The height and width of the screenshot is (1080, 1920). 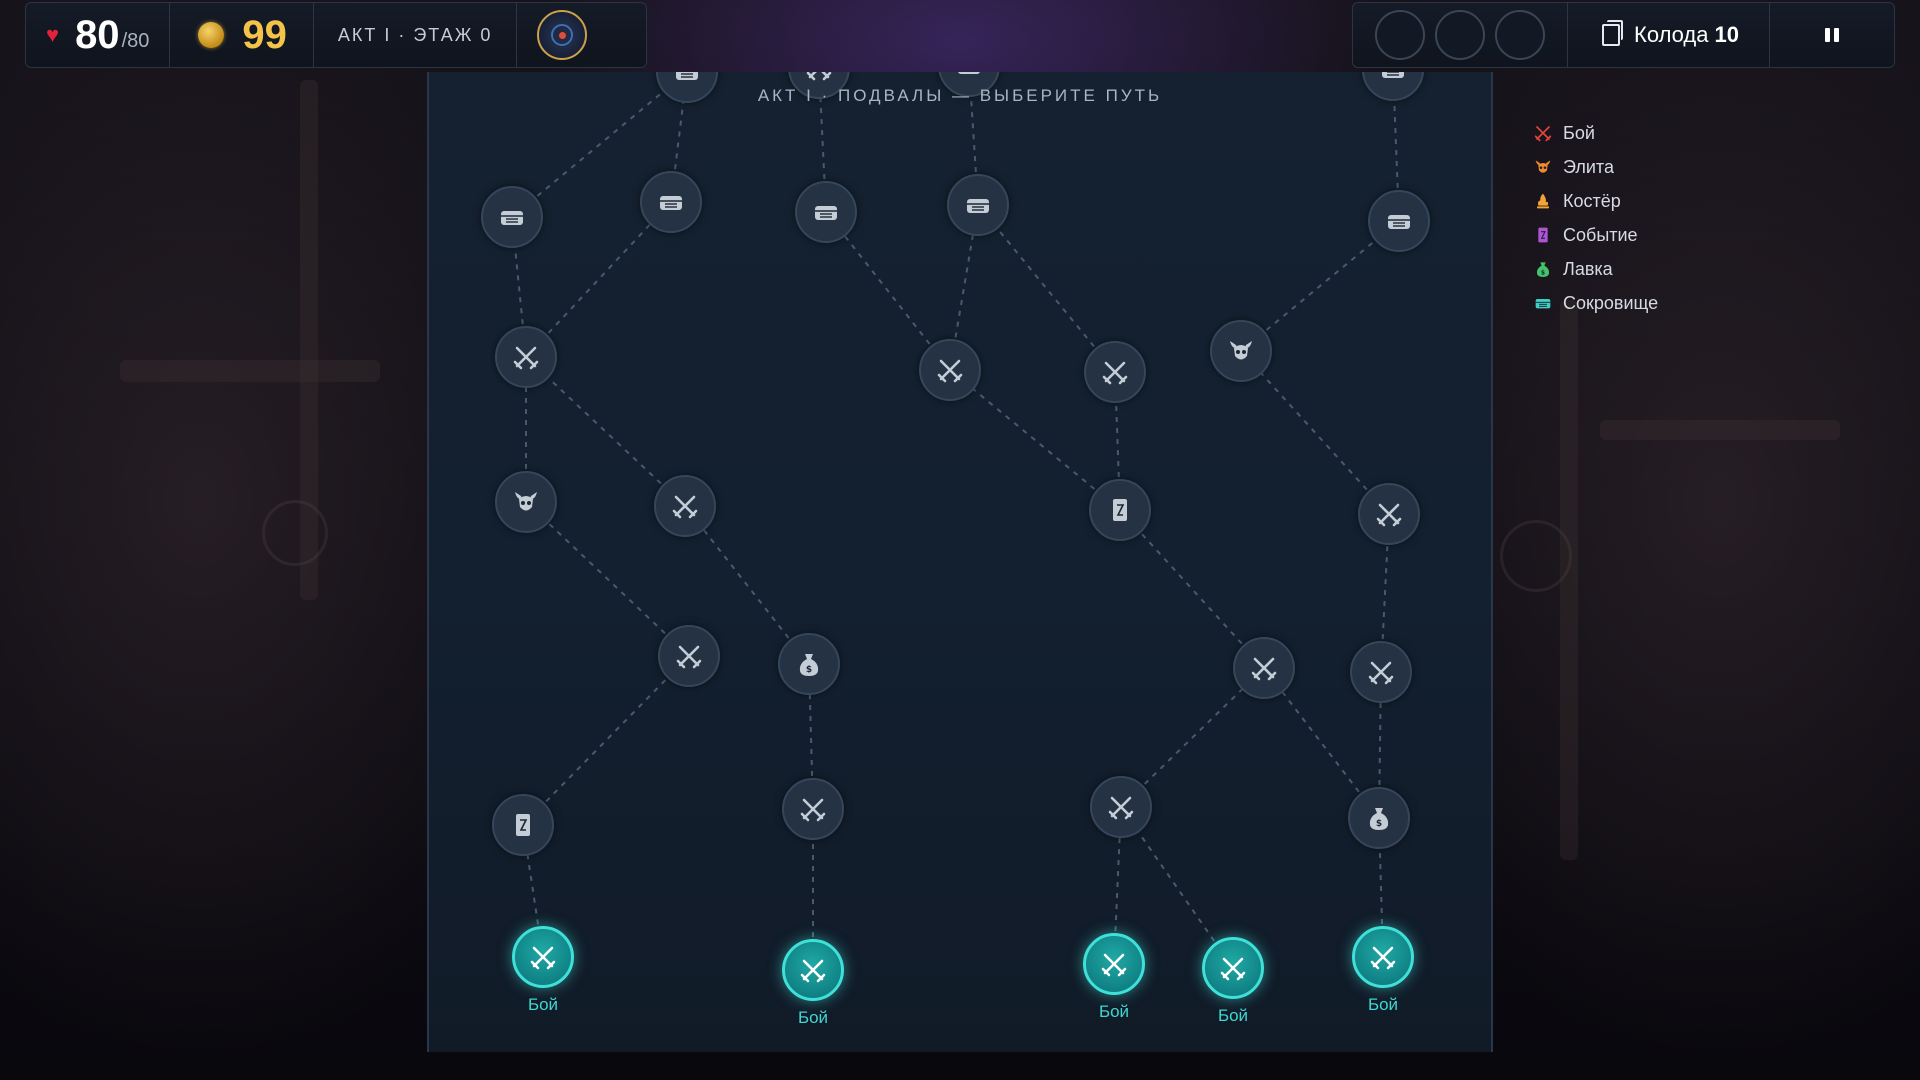 I want to click on deck-button: Колода 10, so click(x=1669, y=35).